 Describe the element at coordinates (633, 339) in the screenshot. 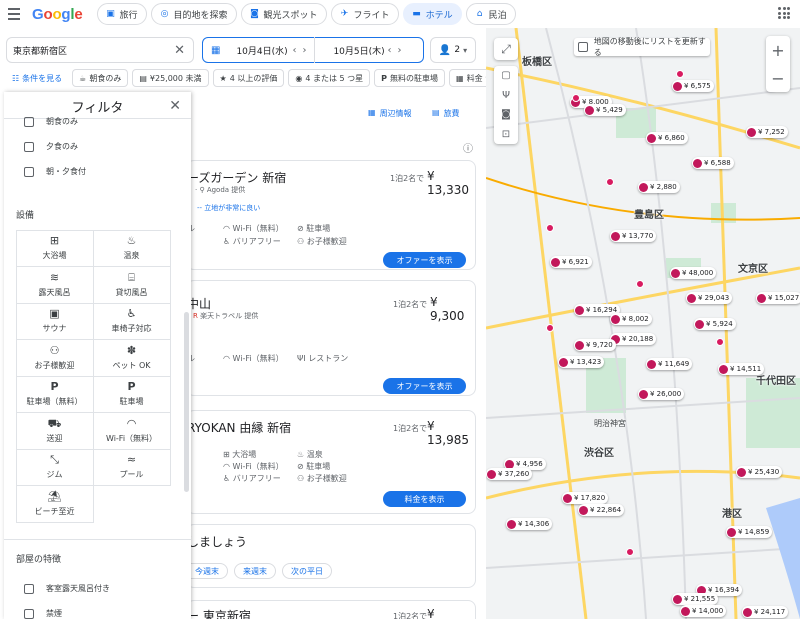

I see `price-marker: ¥ 20,188` at that location.